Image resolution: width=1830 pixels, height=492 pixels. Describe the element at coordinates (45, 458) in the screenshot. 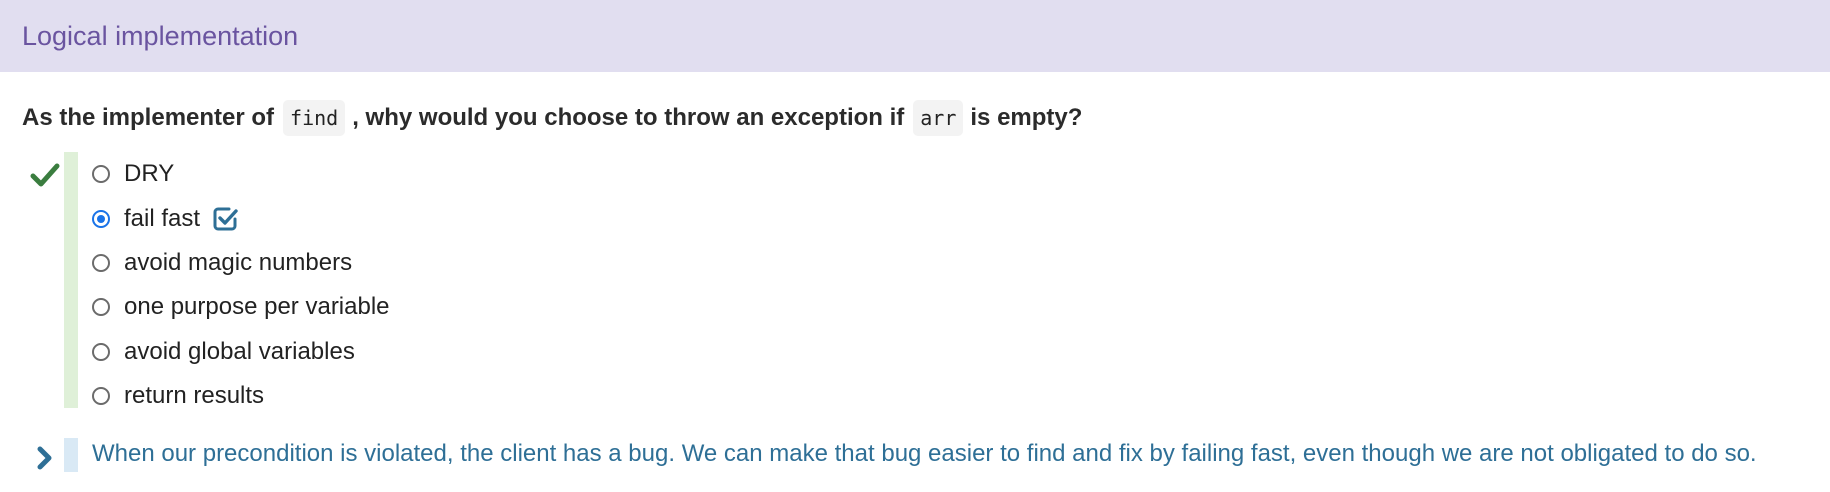

I see `chevron-right-icon` at that location.